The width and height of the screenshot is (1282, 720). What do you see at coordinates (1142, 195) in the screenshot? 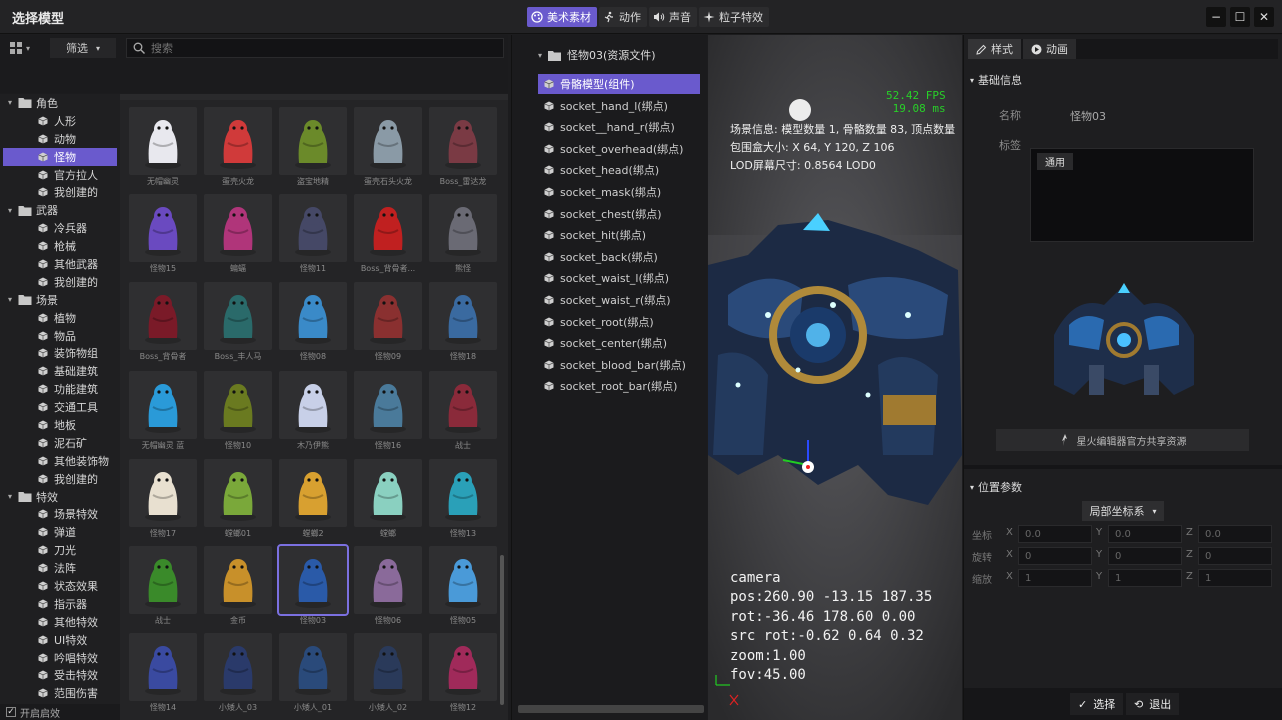
I see `tag-box: 通用` at bounding box center [1142, 195].